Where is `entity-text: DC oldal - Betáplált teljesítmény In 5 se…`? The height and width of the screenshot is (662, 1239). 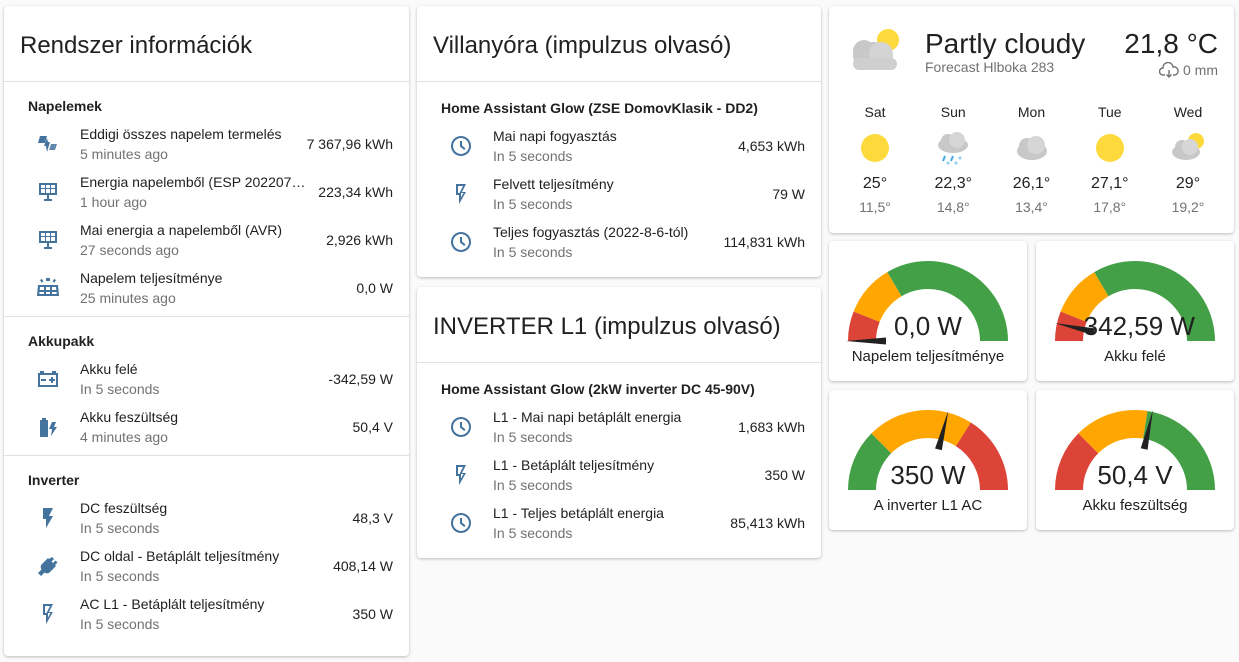 entity-text: DC oldal - Betáplált teljesítmény In 5 se… is located at coordinates (202, 566).